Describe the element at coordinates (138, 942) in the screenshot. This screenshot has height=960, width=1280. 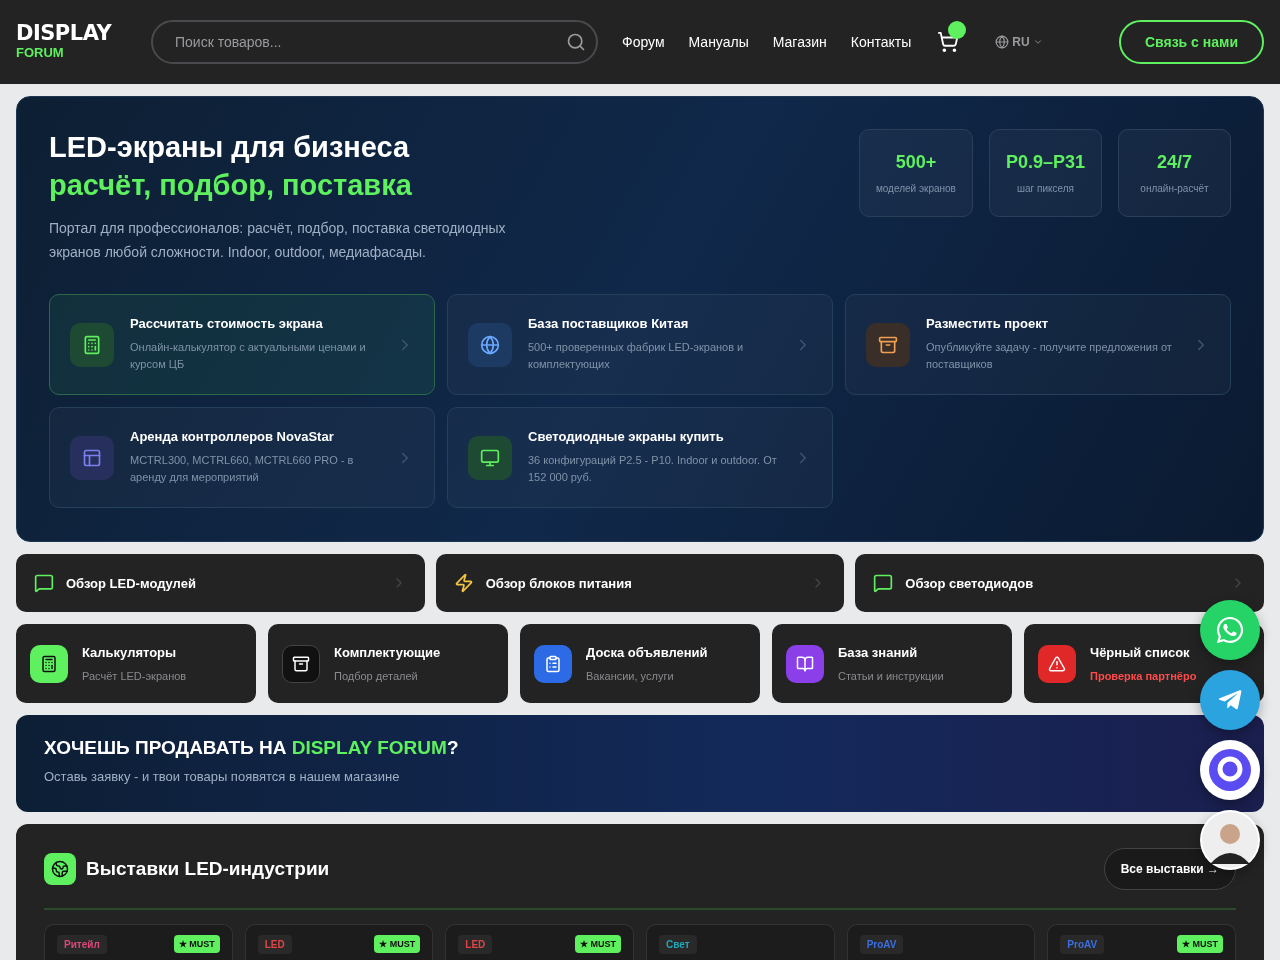
I see `exhibition-card: Ритейл ★ MUST` at that location.